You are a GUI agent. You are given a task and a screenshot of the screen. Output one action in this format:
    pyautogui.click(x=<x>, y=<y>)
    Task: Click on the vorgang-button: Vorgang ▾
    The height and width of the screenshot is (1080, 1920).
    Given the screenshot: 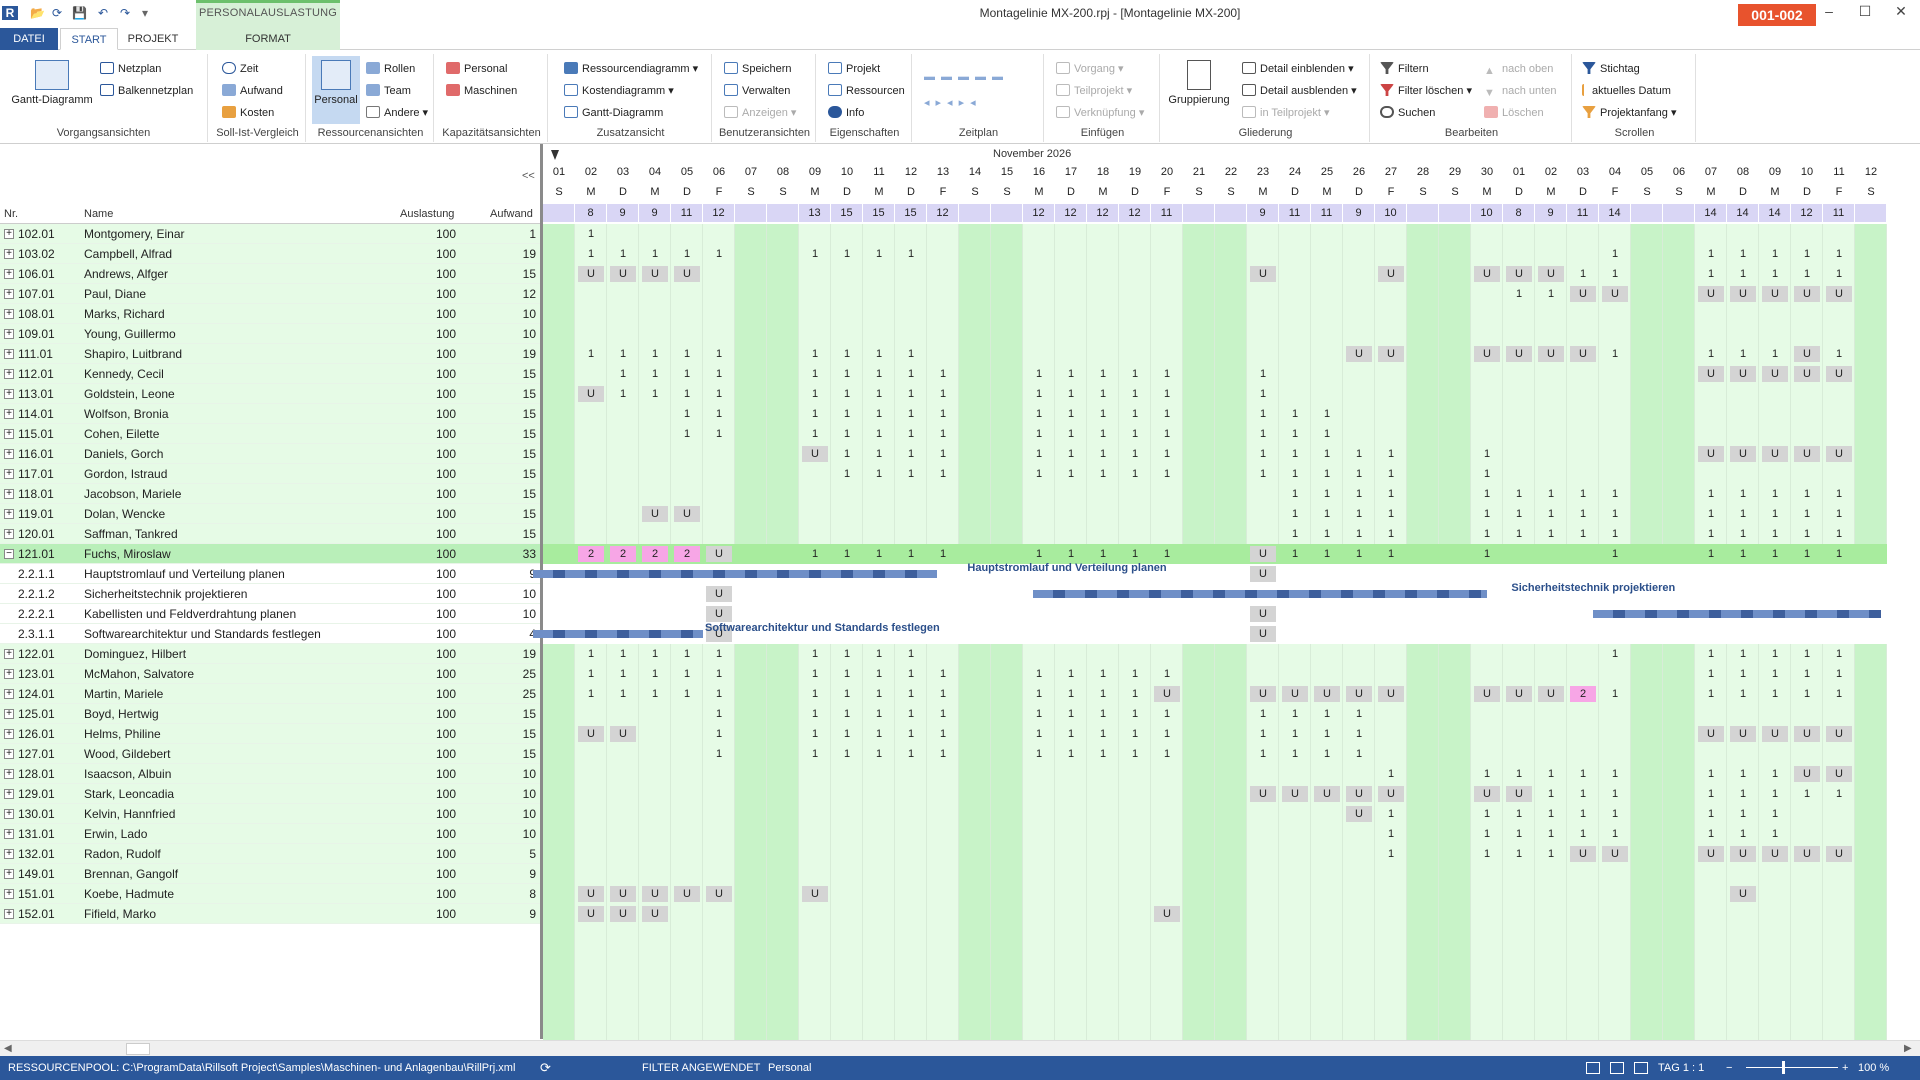 What is the action you would take?
    pyautogui.click(x=1090, y=69)
    